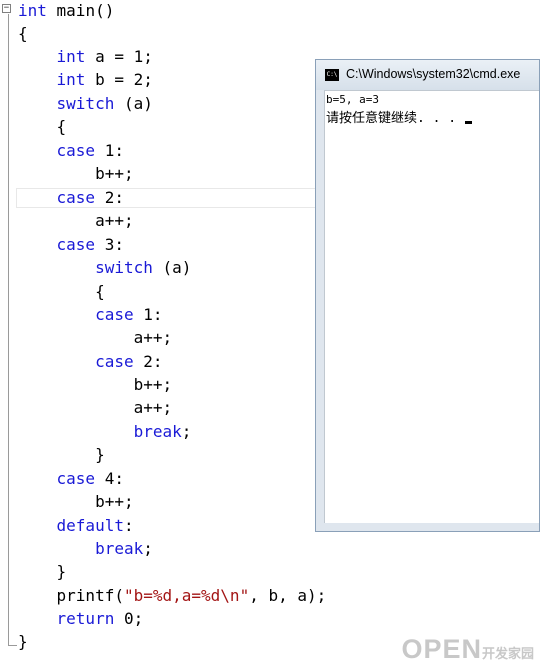 This screenshot has height=666, width=540. Describe the element at coordinates (71, 595) in the screenshot. I see `code-text: printf(` at that location.